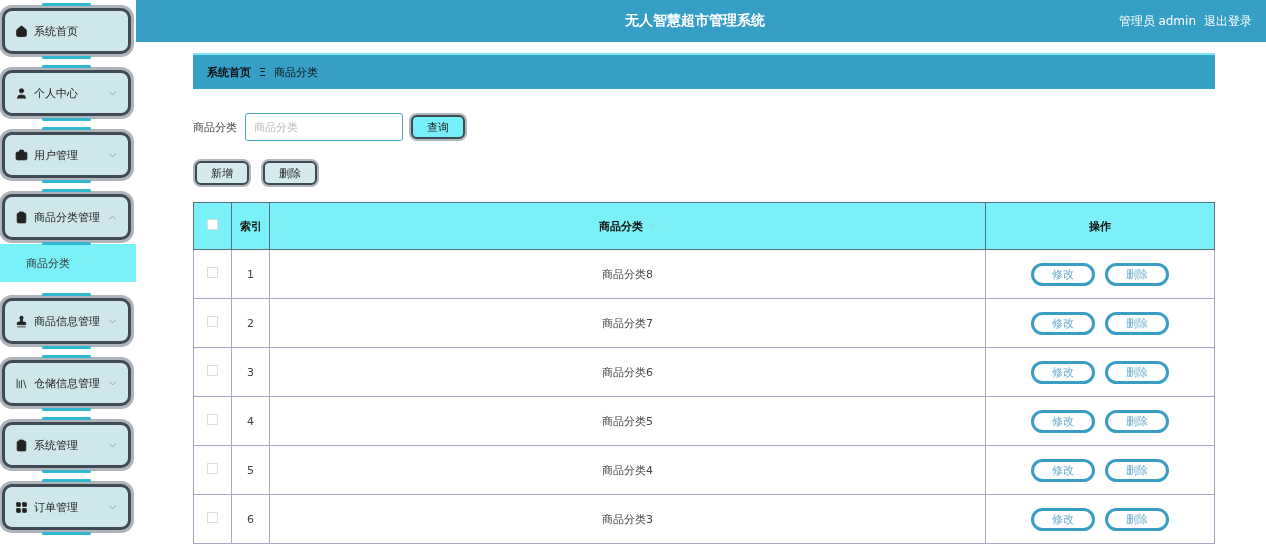 The height and width of the screenshot is (554, 1266). What do you see at coordinates (1157, 21) in the screenshot?
I see `user-label: 管理员 admin` at bounding box center [1157, 21].